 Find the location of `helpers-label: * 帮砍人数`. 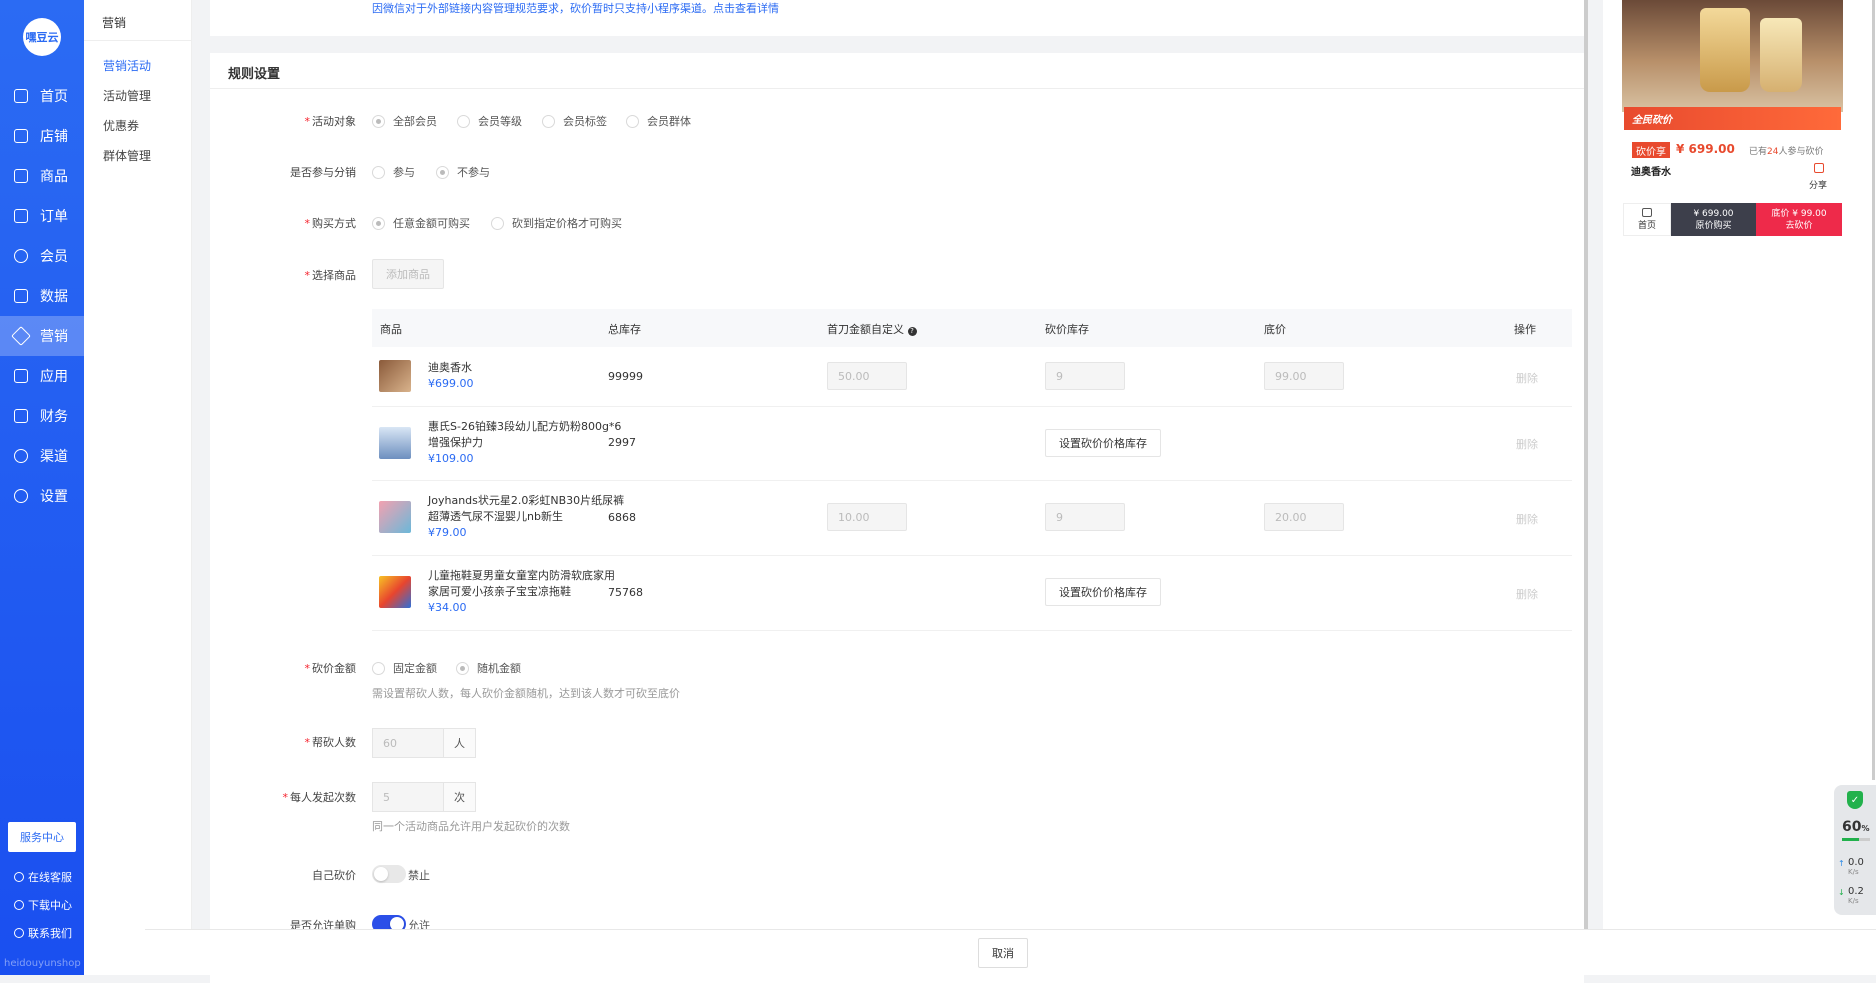

helpers-label: * 帮砍人数 is located at coordinates (330, 742).